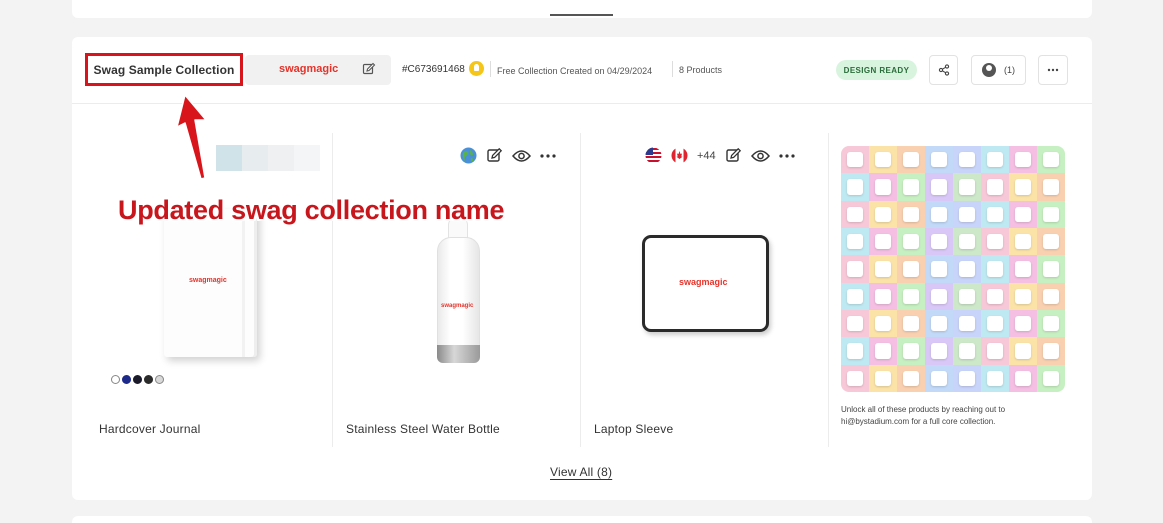 This screenshot has height=523, width=1163. I want to click on hardcover-journal-image: swagmagic, so click(210, 283).